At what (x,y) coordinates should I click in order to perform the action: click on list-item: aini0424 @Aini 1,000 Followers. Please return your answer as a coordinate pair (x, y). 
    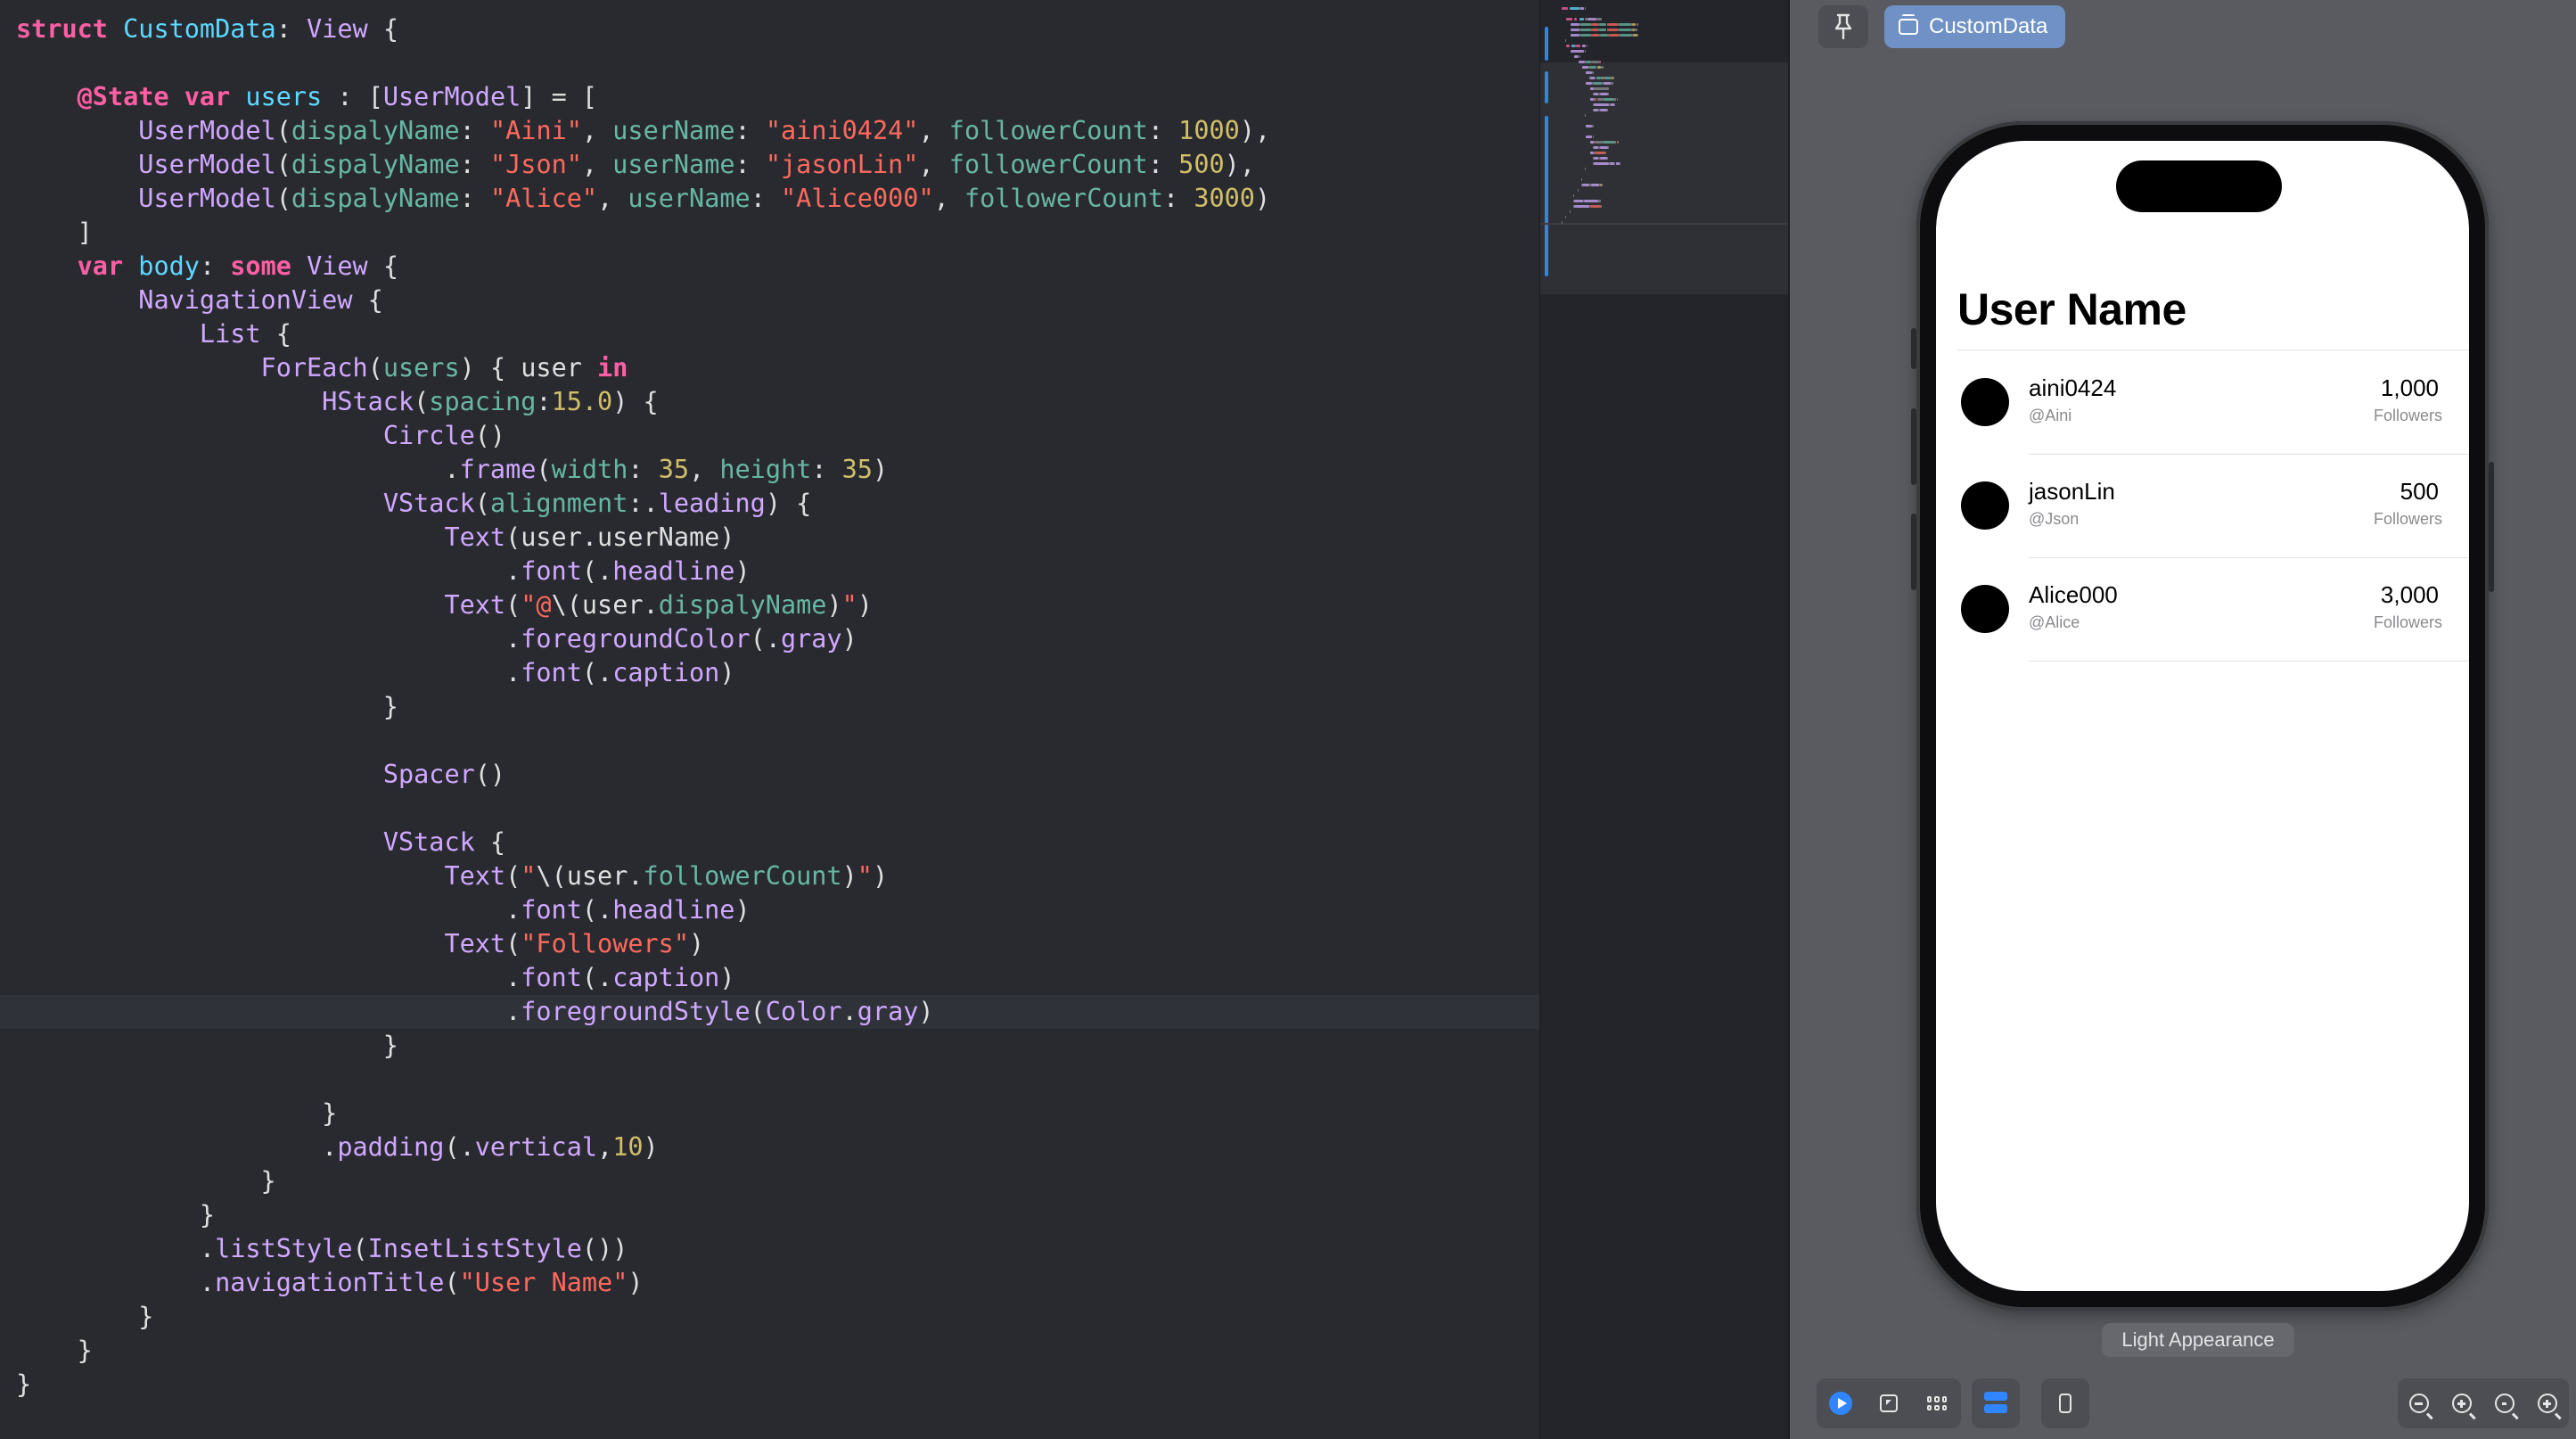
    Looking at the image, I should click on (2202, 403).